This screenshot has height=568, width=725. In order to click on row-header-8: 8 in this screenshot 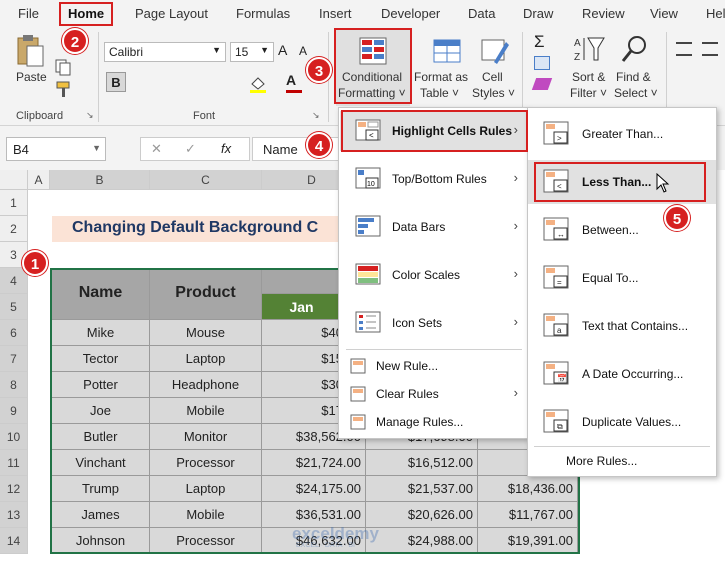, I will do `click(14, 385)`.